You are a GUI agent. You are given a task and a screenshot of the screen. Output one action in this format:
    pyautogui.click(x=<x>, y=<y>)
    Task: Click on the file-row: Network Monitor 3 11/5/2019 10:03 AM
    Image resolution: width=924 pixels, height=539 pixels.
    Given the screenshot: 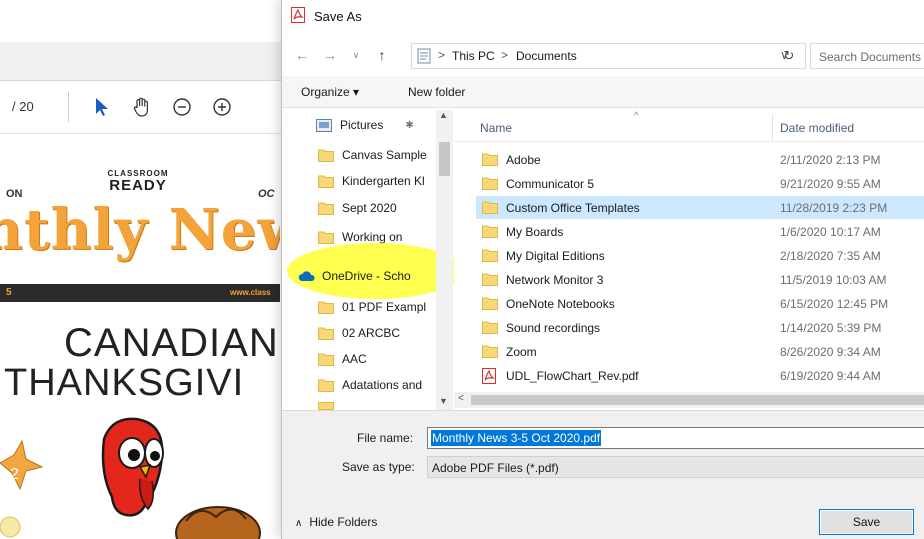 What is the action you would take?
    pyautogui.click(x=700, y=279)
    